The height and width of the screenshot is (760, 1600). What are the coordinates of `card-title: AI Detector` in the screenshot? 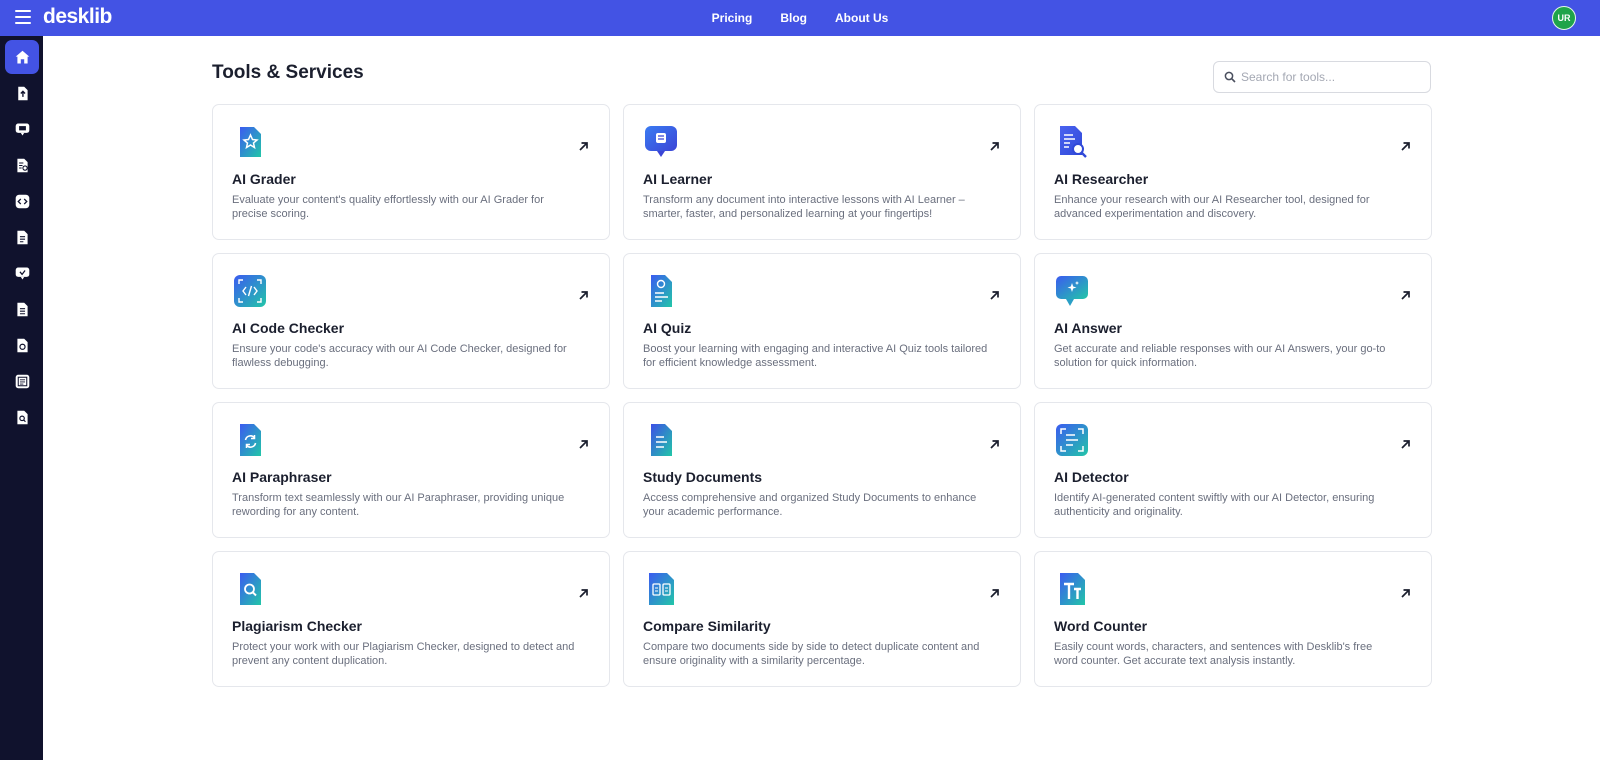 It's located at (1091, 477).